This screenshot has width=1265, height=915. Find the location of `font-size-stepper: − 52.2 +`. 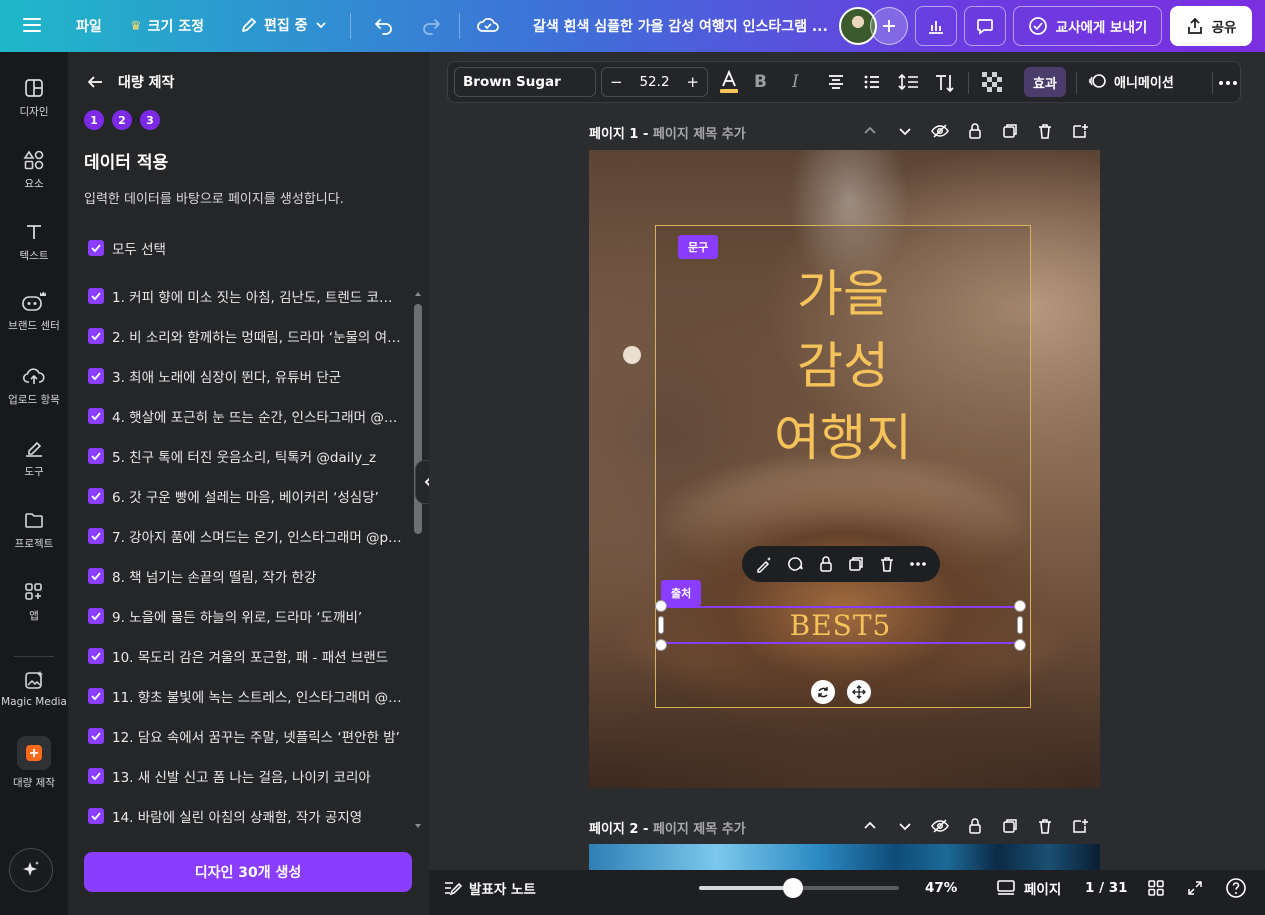

font-size-stepper: − 52.2 + is located at coordinates (654, 82).